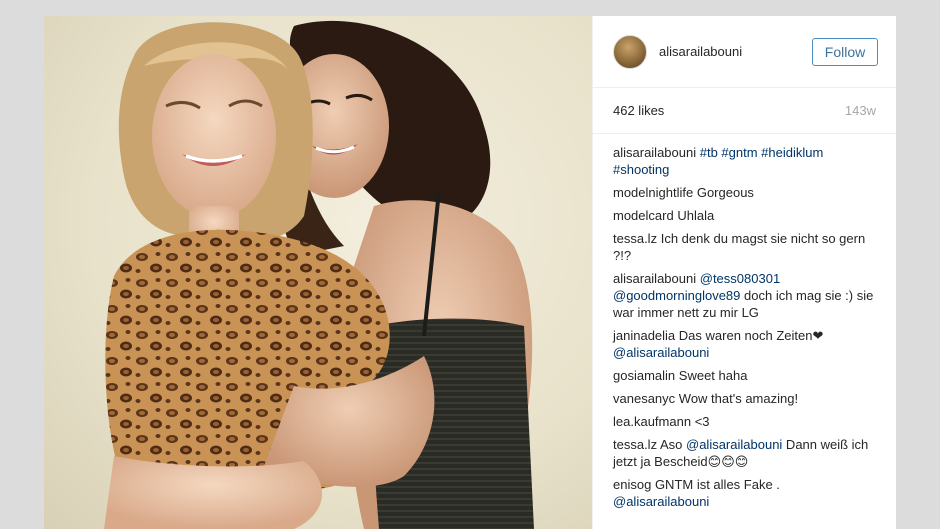  What do you see at coordinates (744, 421) in the screenshot?
I see `comment-item: lea.kaufmann <3` at bounding box center [744, 421].